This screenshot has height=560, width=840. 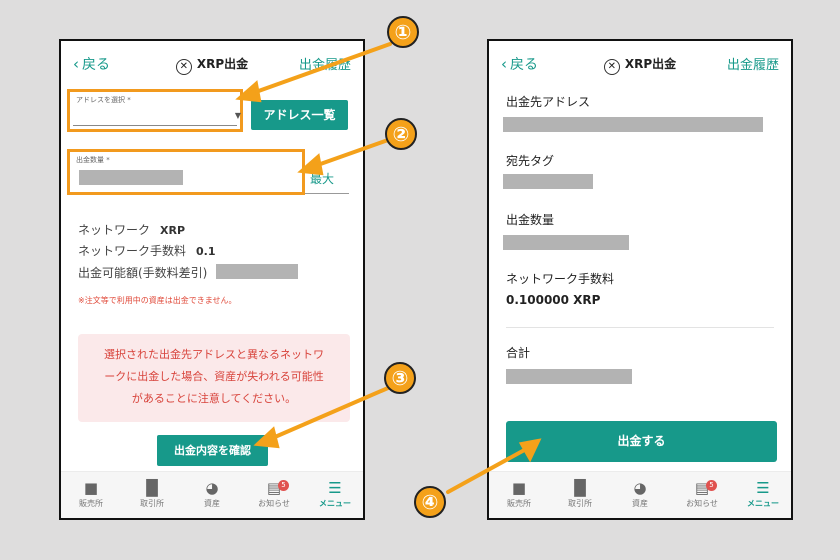 I want to click on step-marker-4: ④, so click(x=430, y=502).